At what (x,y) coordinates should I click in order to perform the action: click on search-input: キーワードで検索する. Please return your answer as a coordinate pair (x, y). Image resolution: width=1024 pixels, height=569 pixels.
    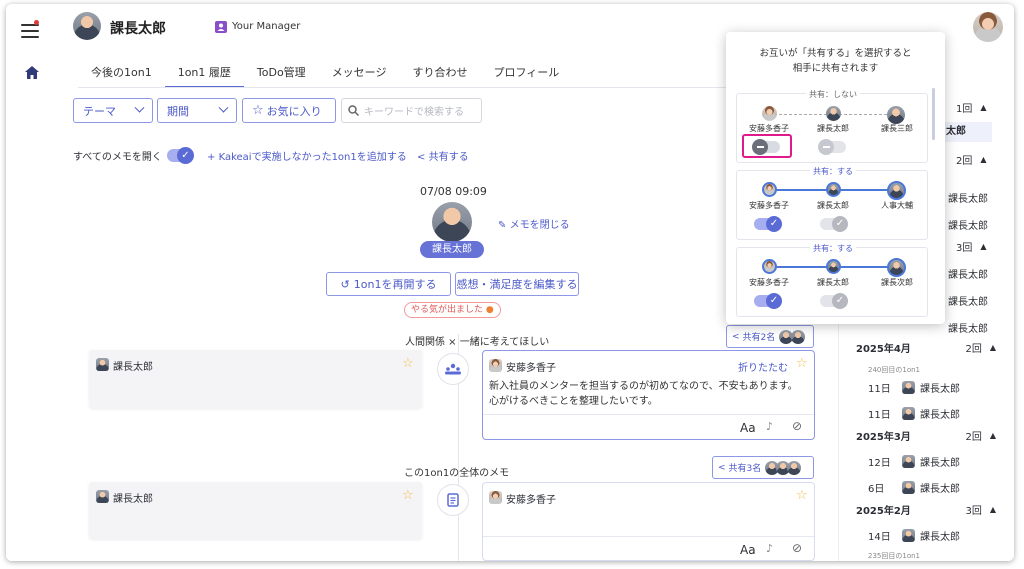
    Looking at the image, I should click on (411, 110).